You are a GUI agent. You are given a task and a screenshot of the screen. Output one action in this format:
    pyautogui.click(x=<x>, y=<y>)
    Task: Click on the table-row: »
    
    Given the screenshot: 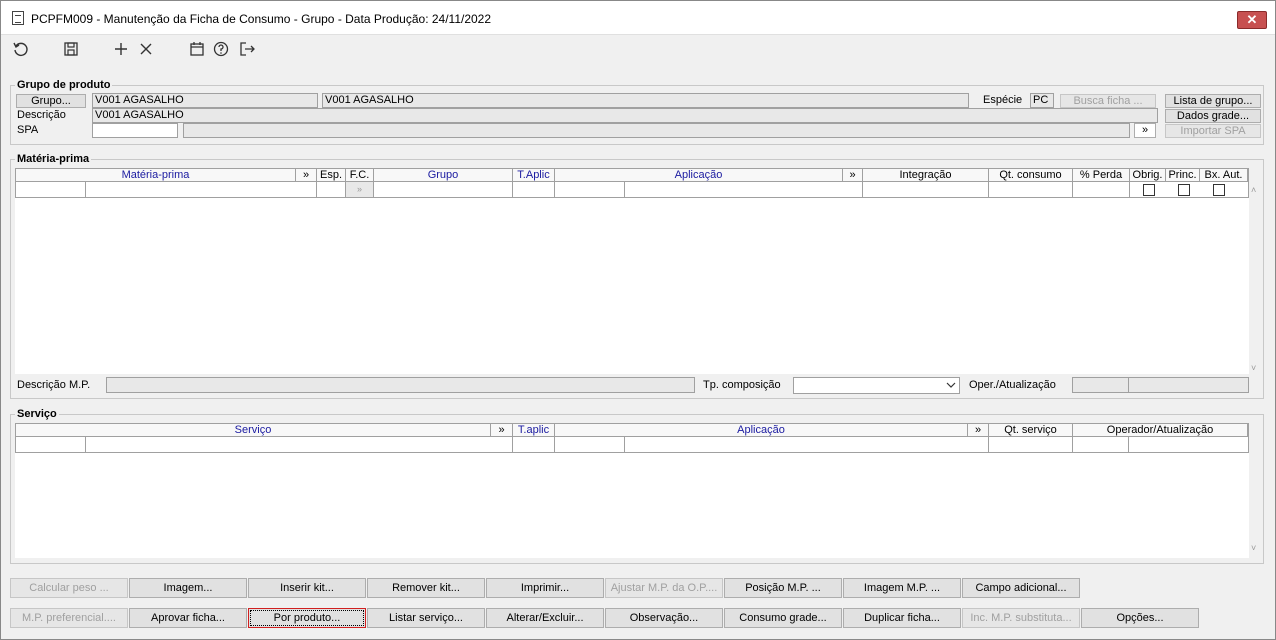 What is the action you would take?
    pyautogui.click(x=632, y=190)
    